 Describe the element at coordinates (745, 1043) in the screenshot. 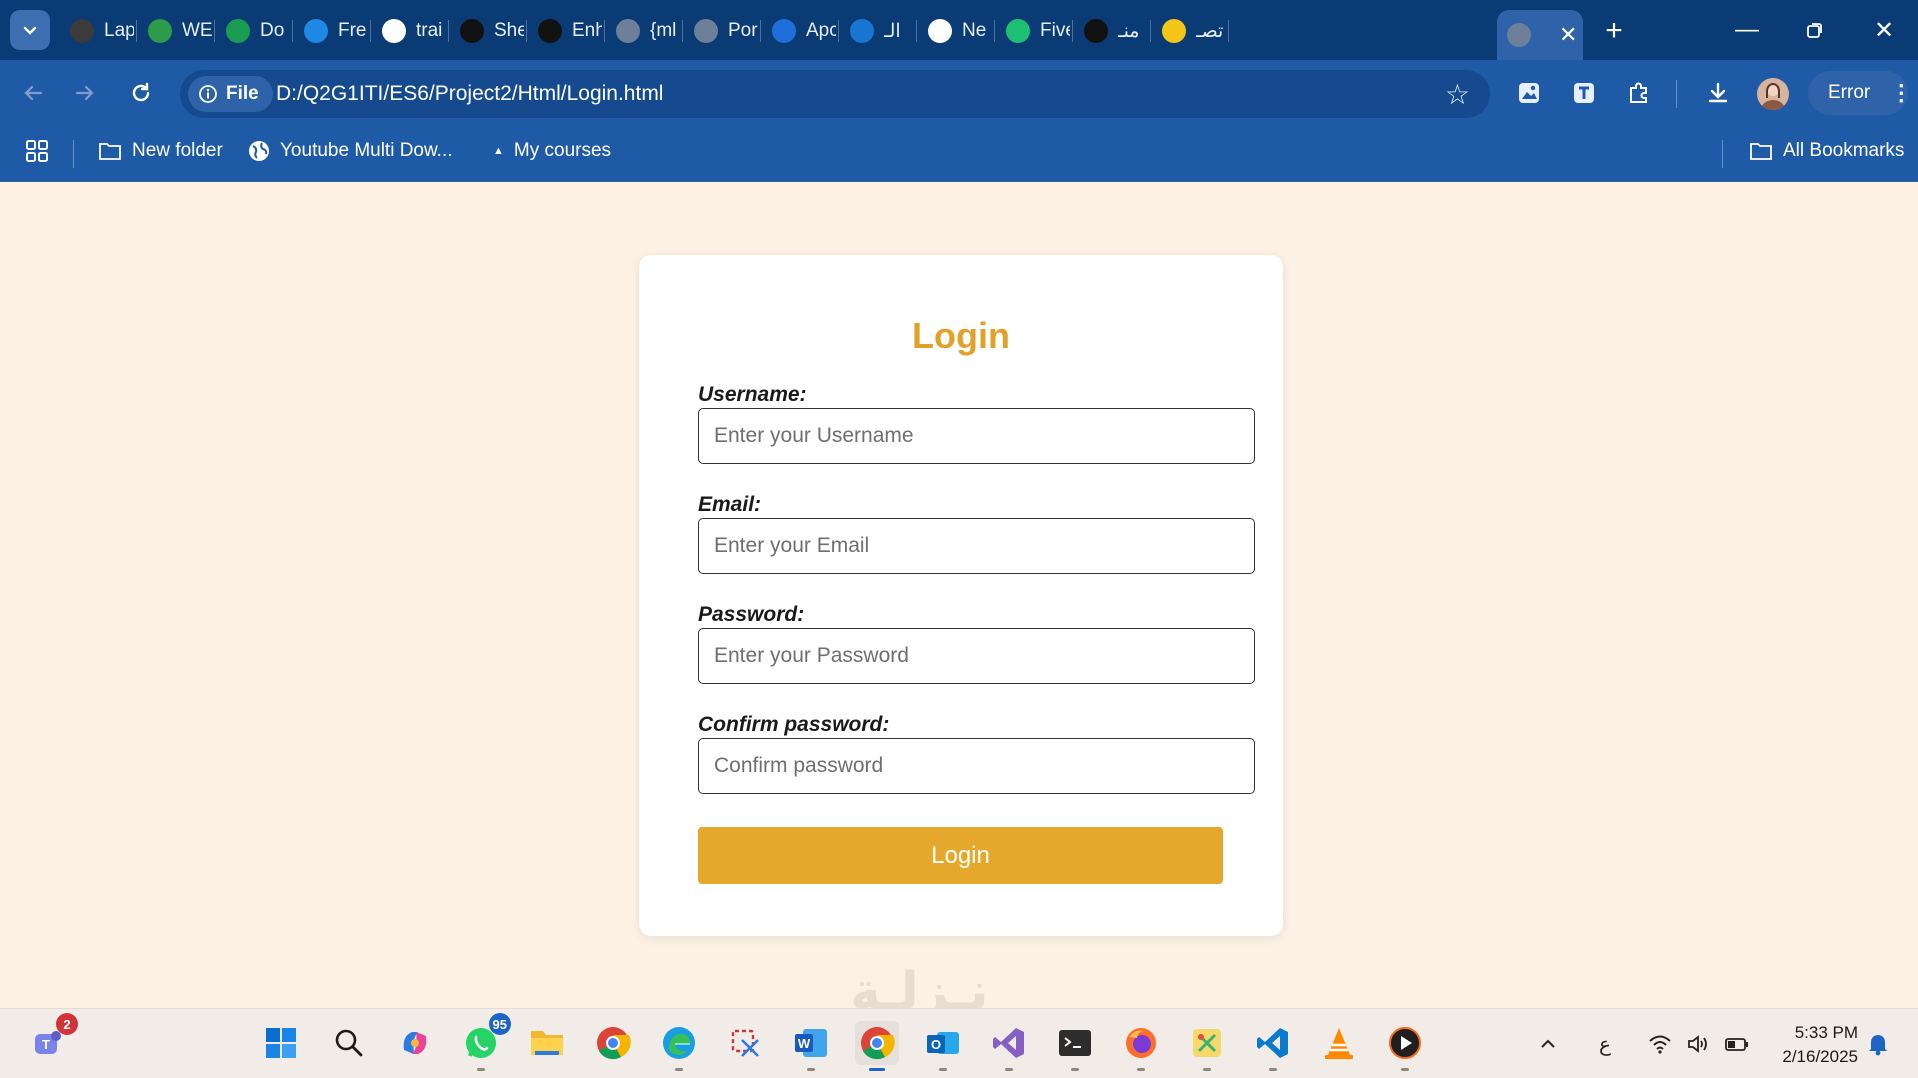

I see `snipping-tool-app` at that location.